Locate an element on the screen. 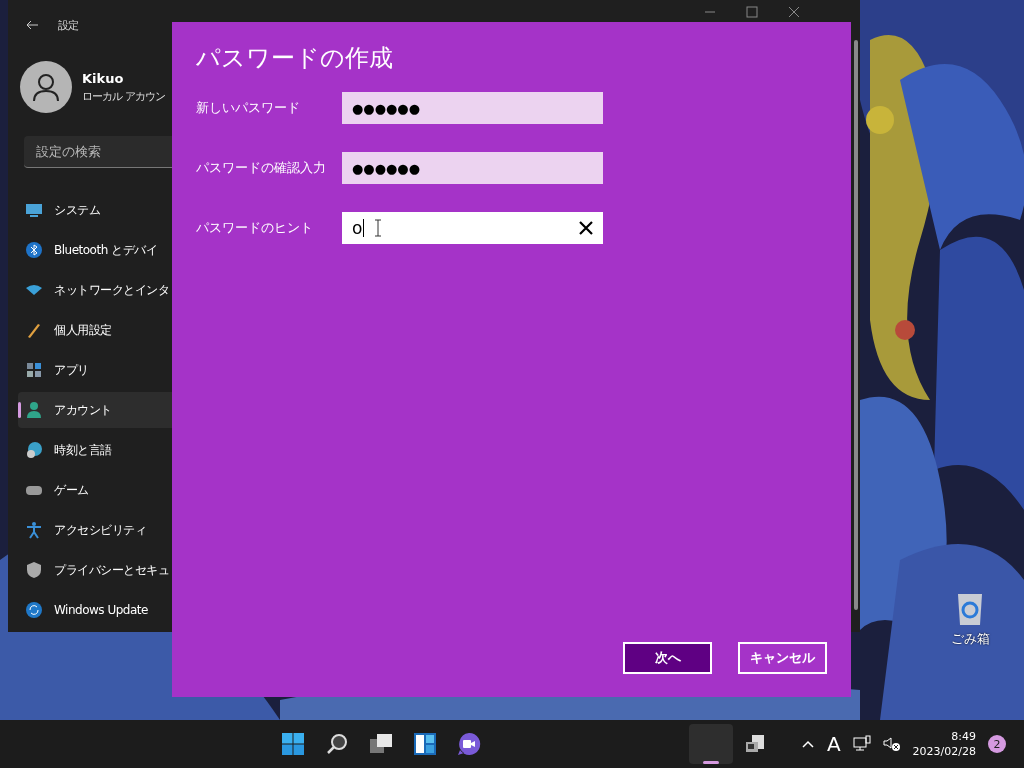 The height and width of the screenshot is (768, 1024). search-icon is located at coordinates (337, 744).